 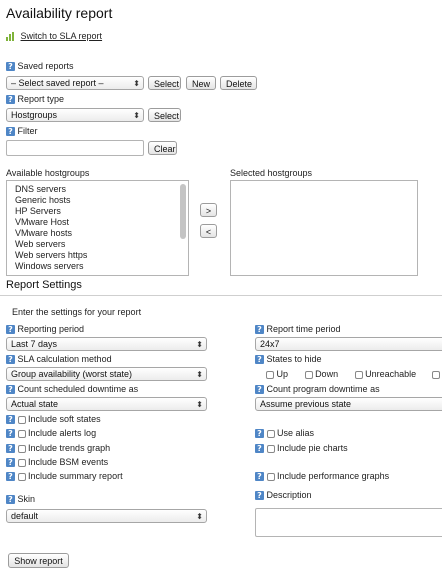 I want to click on include-alerts-log-checkbox, so click(x=21, y=433).